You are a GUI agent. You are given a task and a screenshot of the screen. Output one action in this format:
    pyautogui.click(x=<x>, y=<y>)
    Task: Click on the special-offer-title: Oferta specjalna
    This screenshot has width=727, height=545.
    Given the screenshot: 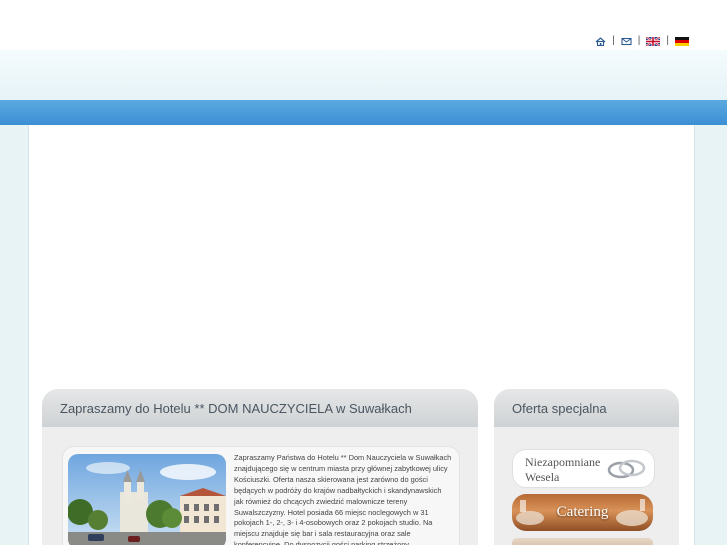 What is the action you would take?
    pyautogui.click(x=586, y=408)
    